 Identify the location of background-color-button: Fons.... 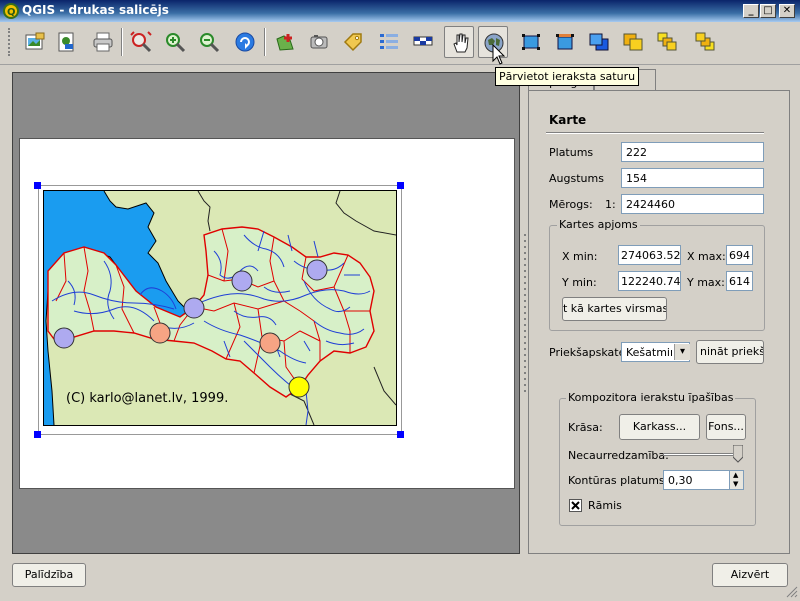
(726, 427).